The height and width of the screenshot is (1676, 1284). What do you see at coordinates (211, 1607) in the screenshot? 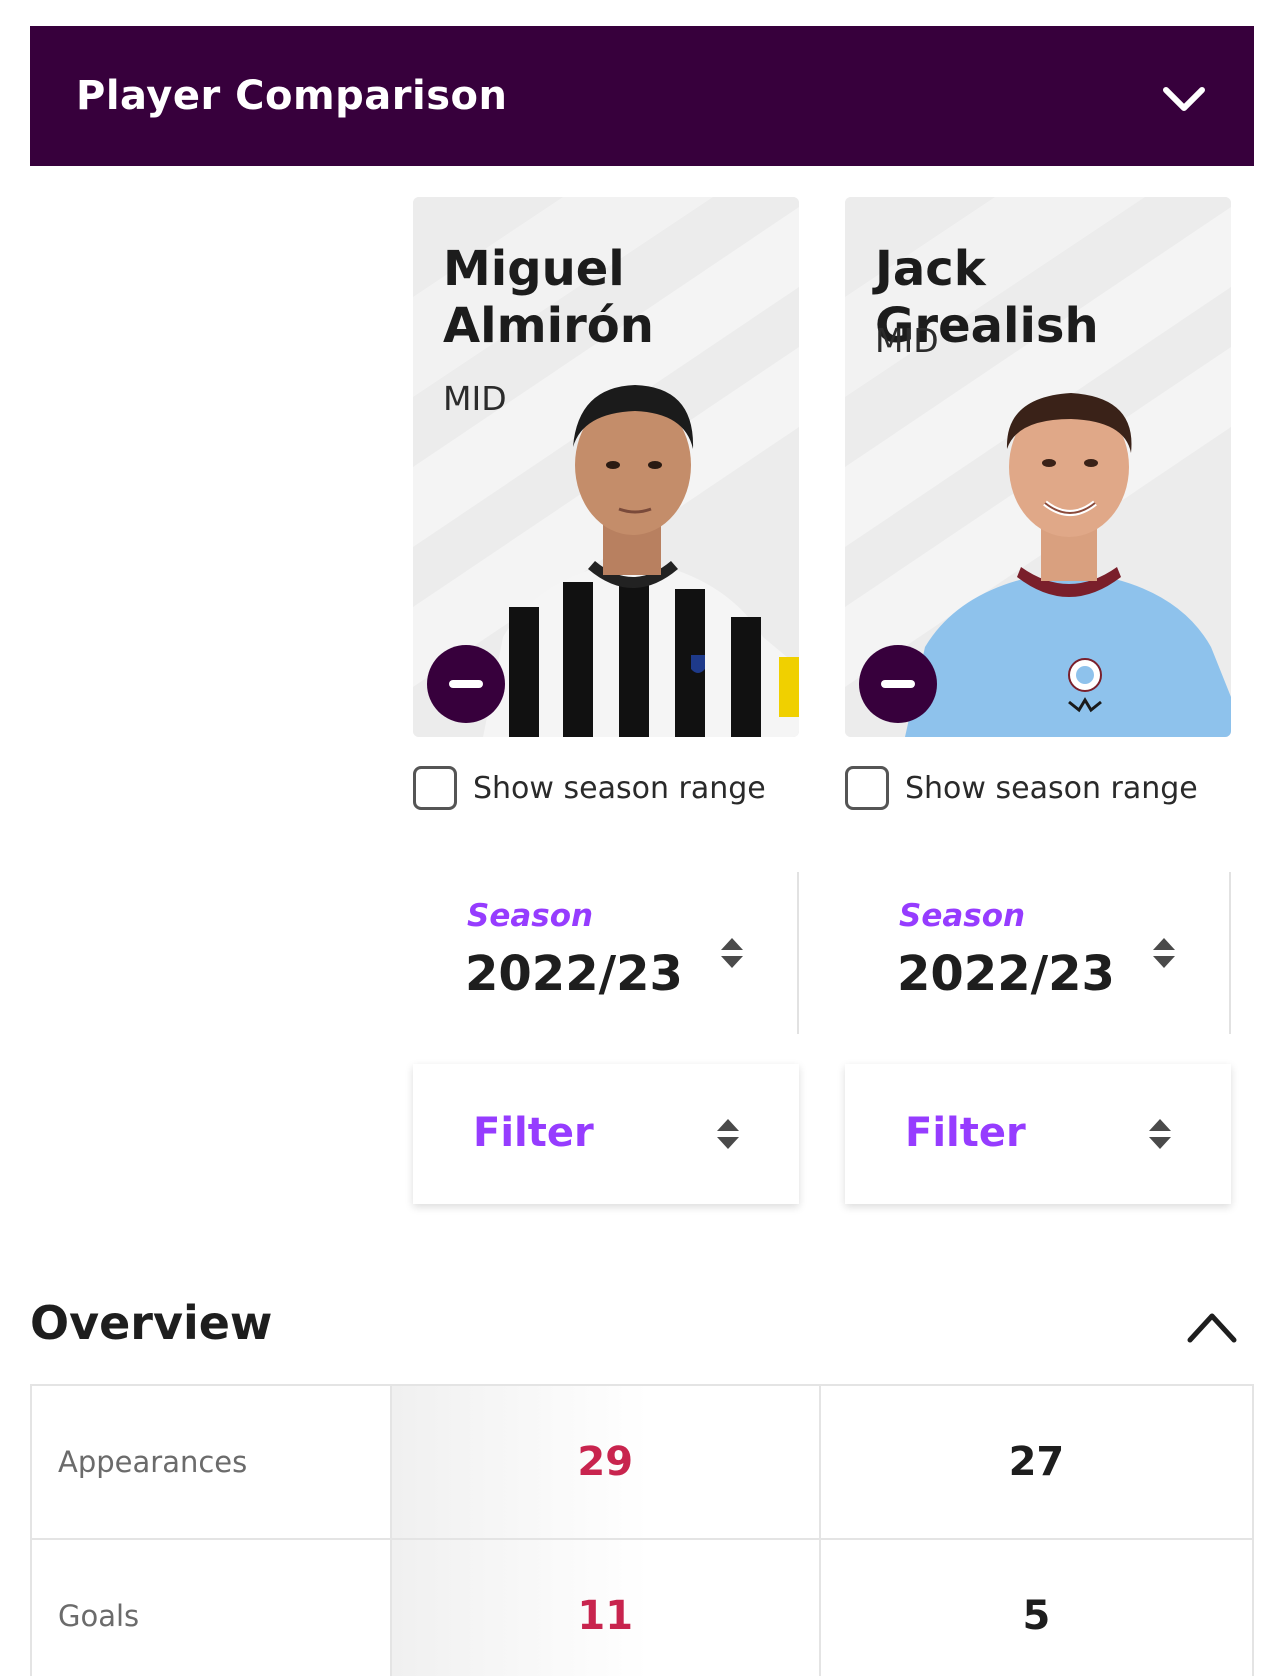
I see `stat-label: Goals` at bounding box center [211, 1607].